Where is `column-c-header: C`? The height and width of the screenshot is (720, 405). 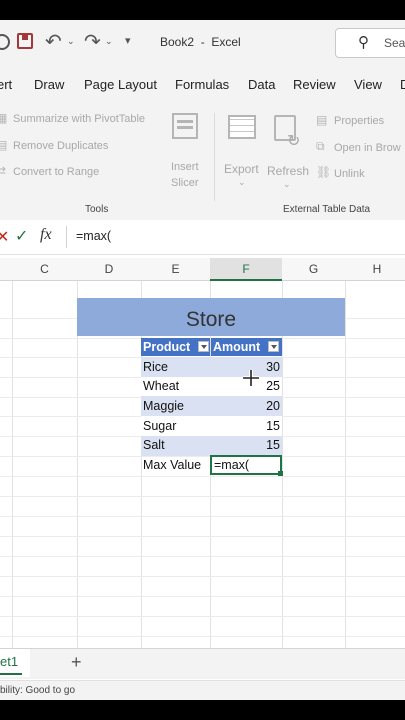 column-c-header: C is located at coordinates (44, 269).